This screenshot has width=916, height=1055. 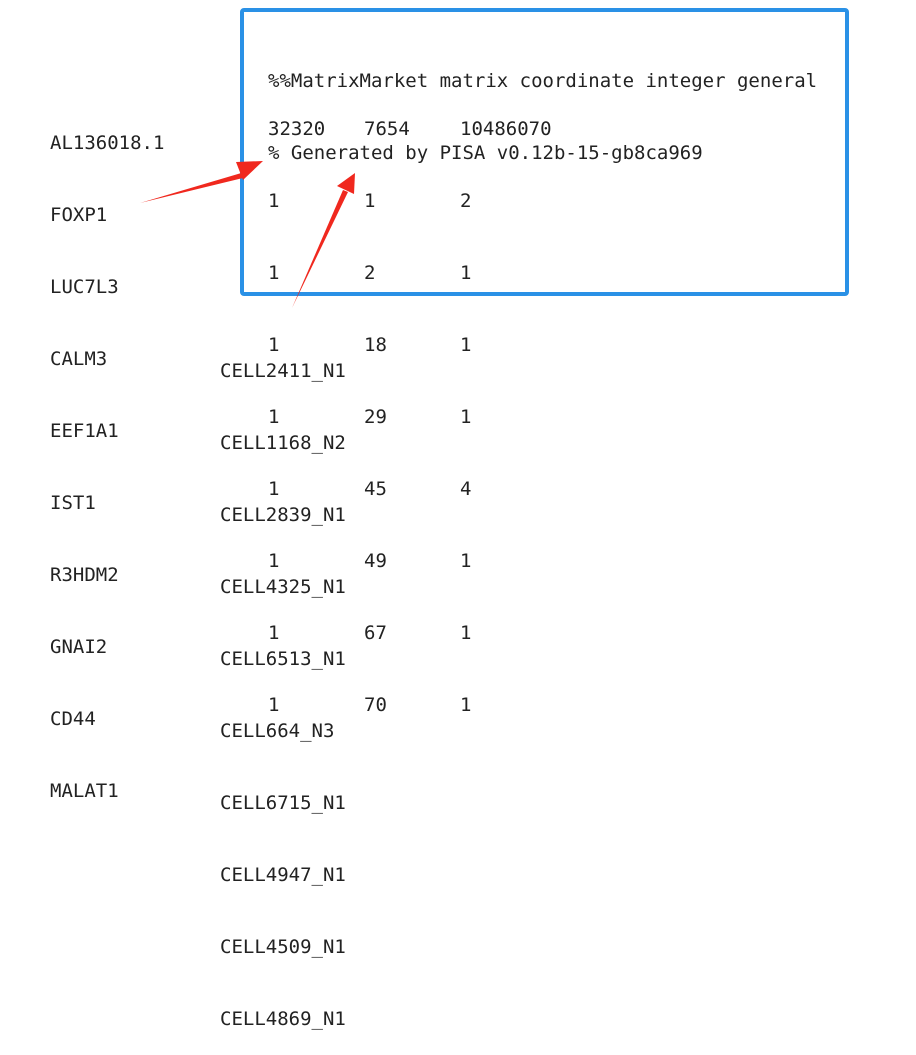 I want to click on matrix-generated-line: % Generated by PISA v0.12b-15-gb8ca969, so click(x=485, y=153).